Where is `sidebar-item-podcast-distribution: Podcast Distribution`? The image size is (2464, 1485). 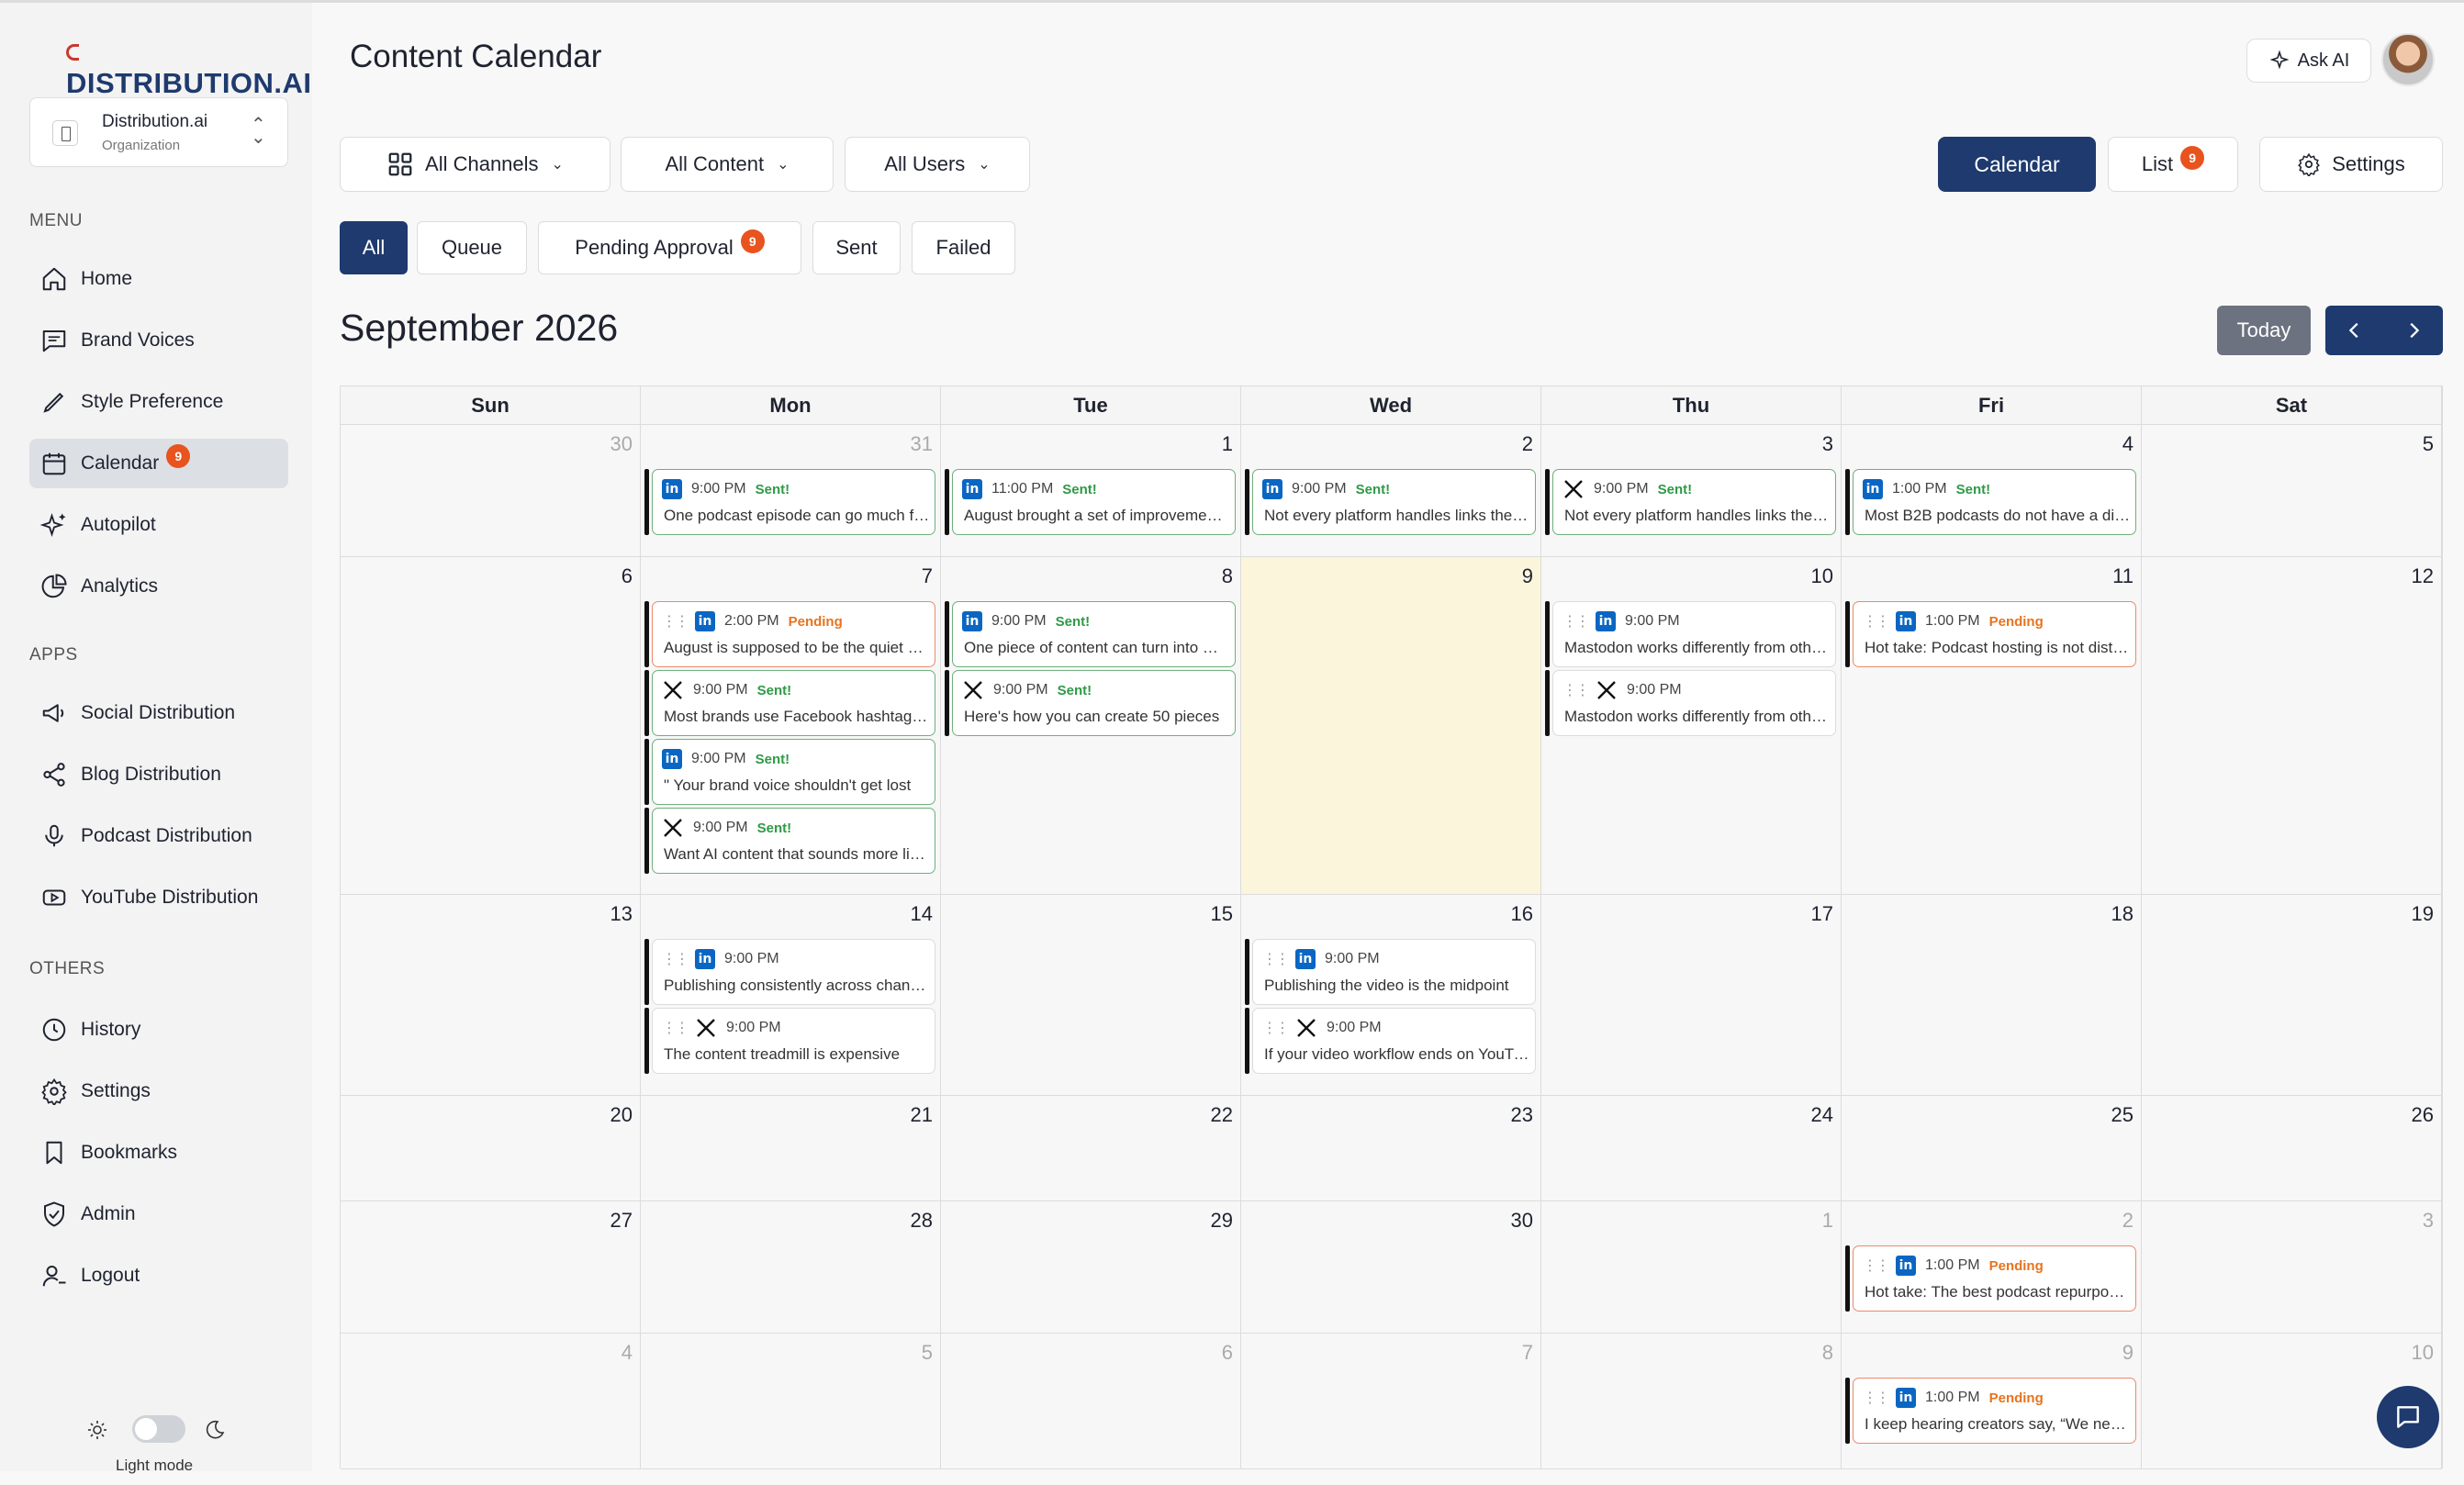 sidebar-item-podcast-distribution: Podcast Distribution is located at coordinates (158, 836).